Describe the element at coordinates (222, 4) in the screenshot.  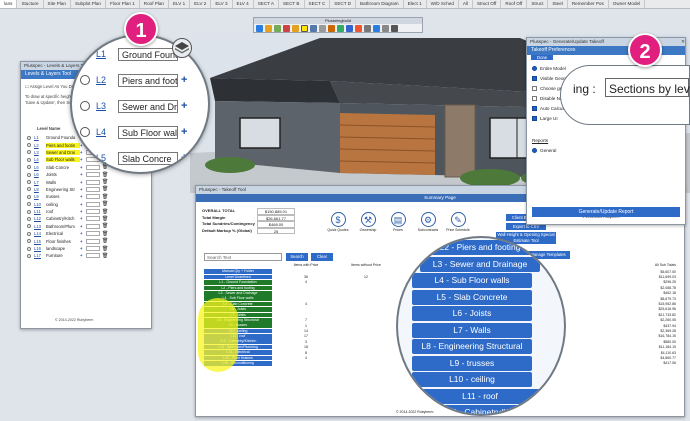
I see `scene-tab: ELV 3` at that location.